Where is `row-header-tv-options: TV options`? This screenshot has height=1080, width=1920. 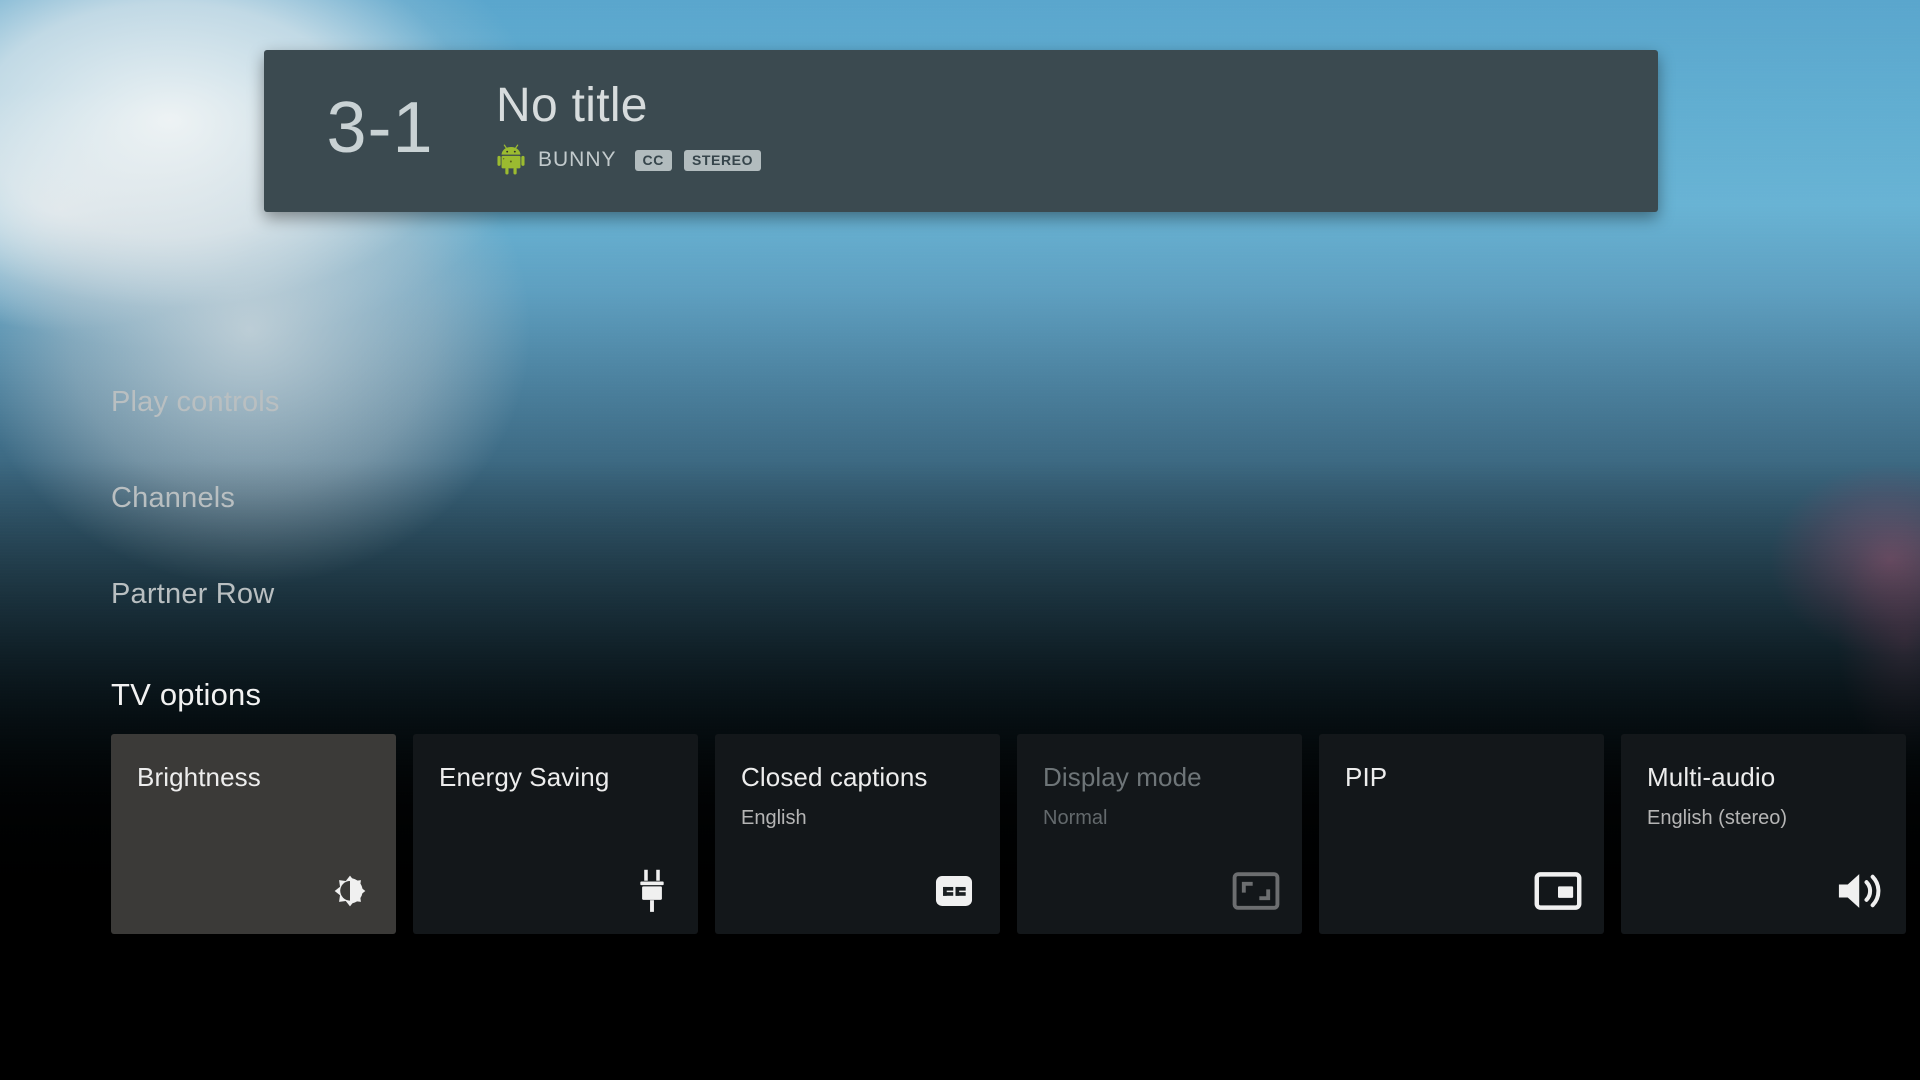
row-header-tv-options: TV options is located at coordinates (186, 694).